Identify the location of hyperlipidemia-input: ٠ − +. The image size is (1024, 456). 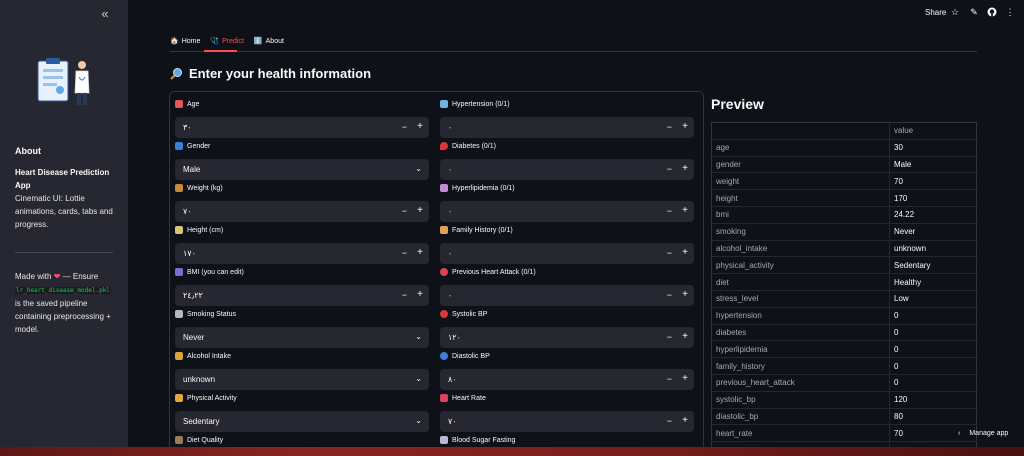
(567, 211).